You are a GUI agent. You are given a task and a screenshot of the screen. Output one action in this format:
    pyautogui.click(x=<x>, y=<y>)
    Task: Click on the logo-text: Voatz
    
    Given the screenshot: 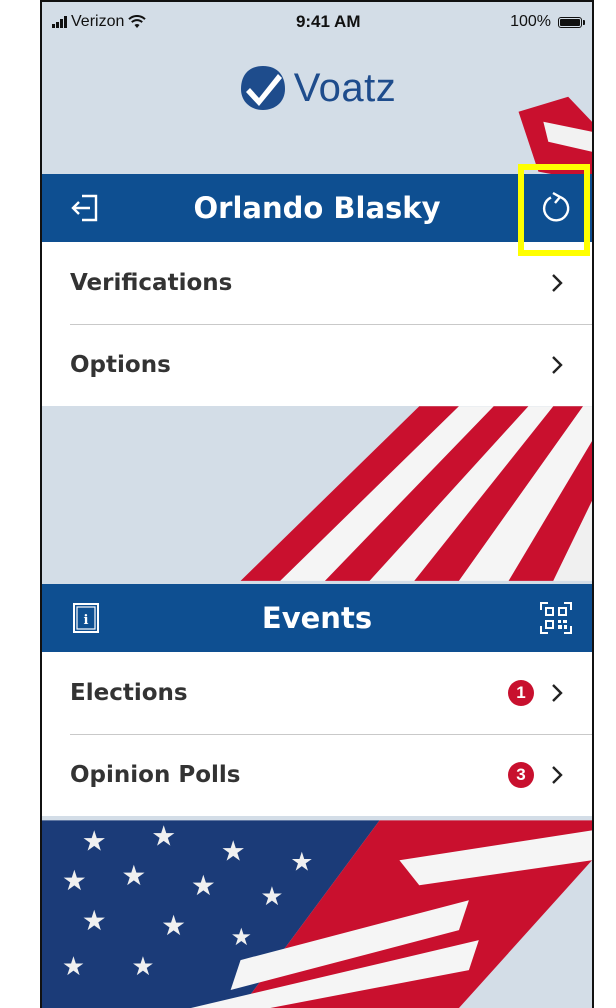 What is the action you would take?
    pyautogui.click(x=345, y=87)
    